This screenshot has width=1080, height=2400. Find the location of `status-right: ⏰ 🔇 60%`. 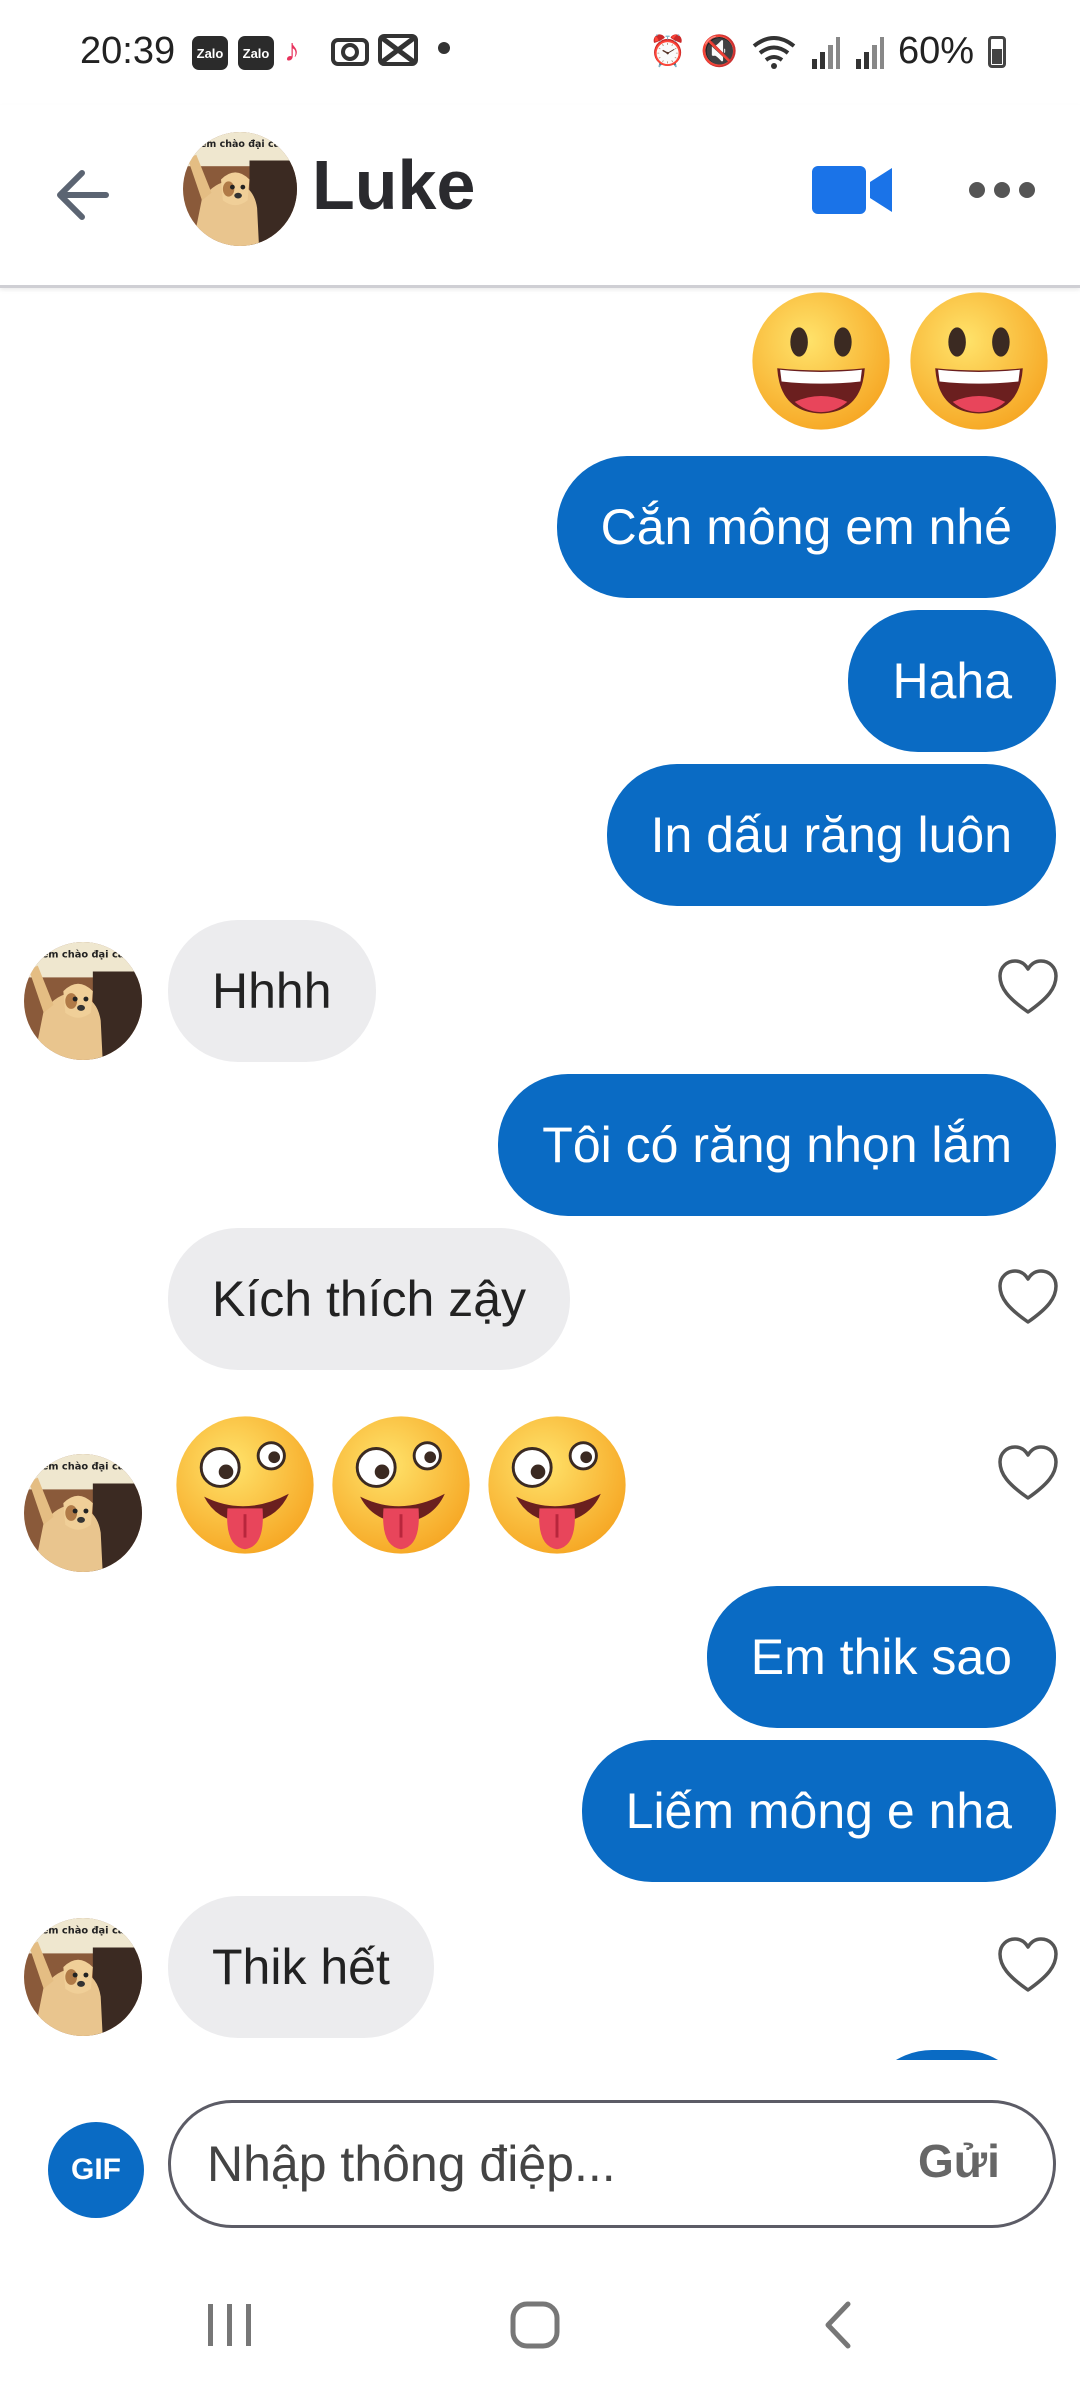

status-right: ⏰ 🔇 60% is located at coordinates (827, 51).